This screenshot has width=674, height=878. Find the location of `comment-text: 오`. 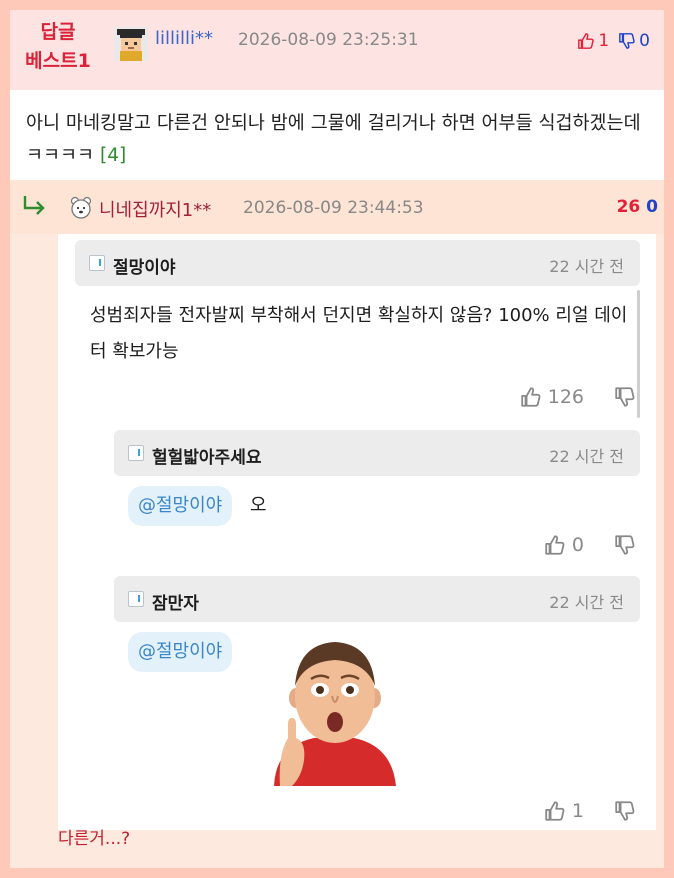

comment-text: 오 is located at coordinates (258, 505).